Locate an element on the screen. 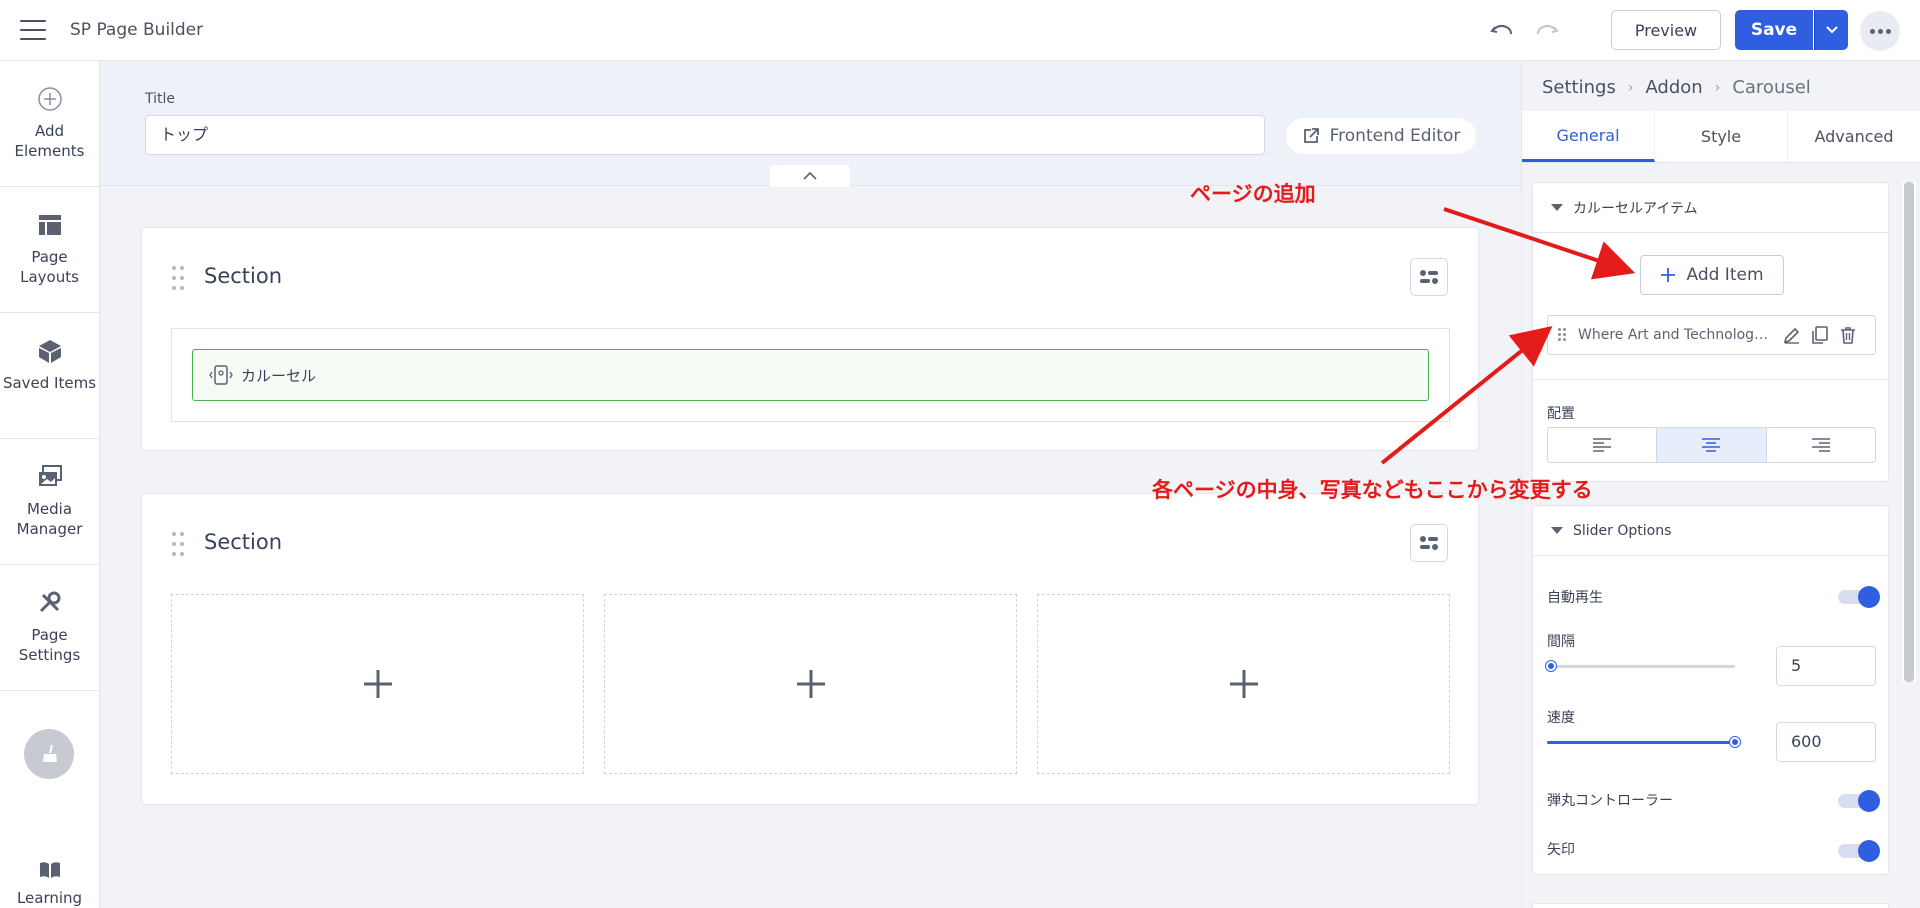 Image resolution: width=1920 pixels, height=908 pixels. card-title: カルーセルアイテム is located at coordinates (1635, 208).